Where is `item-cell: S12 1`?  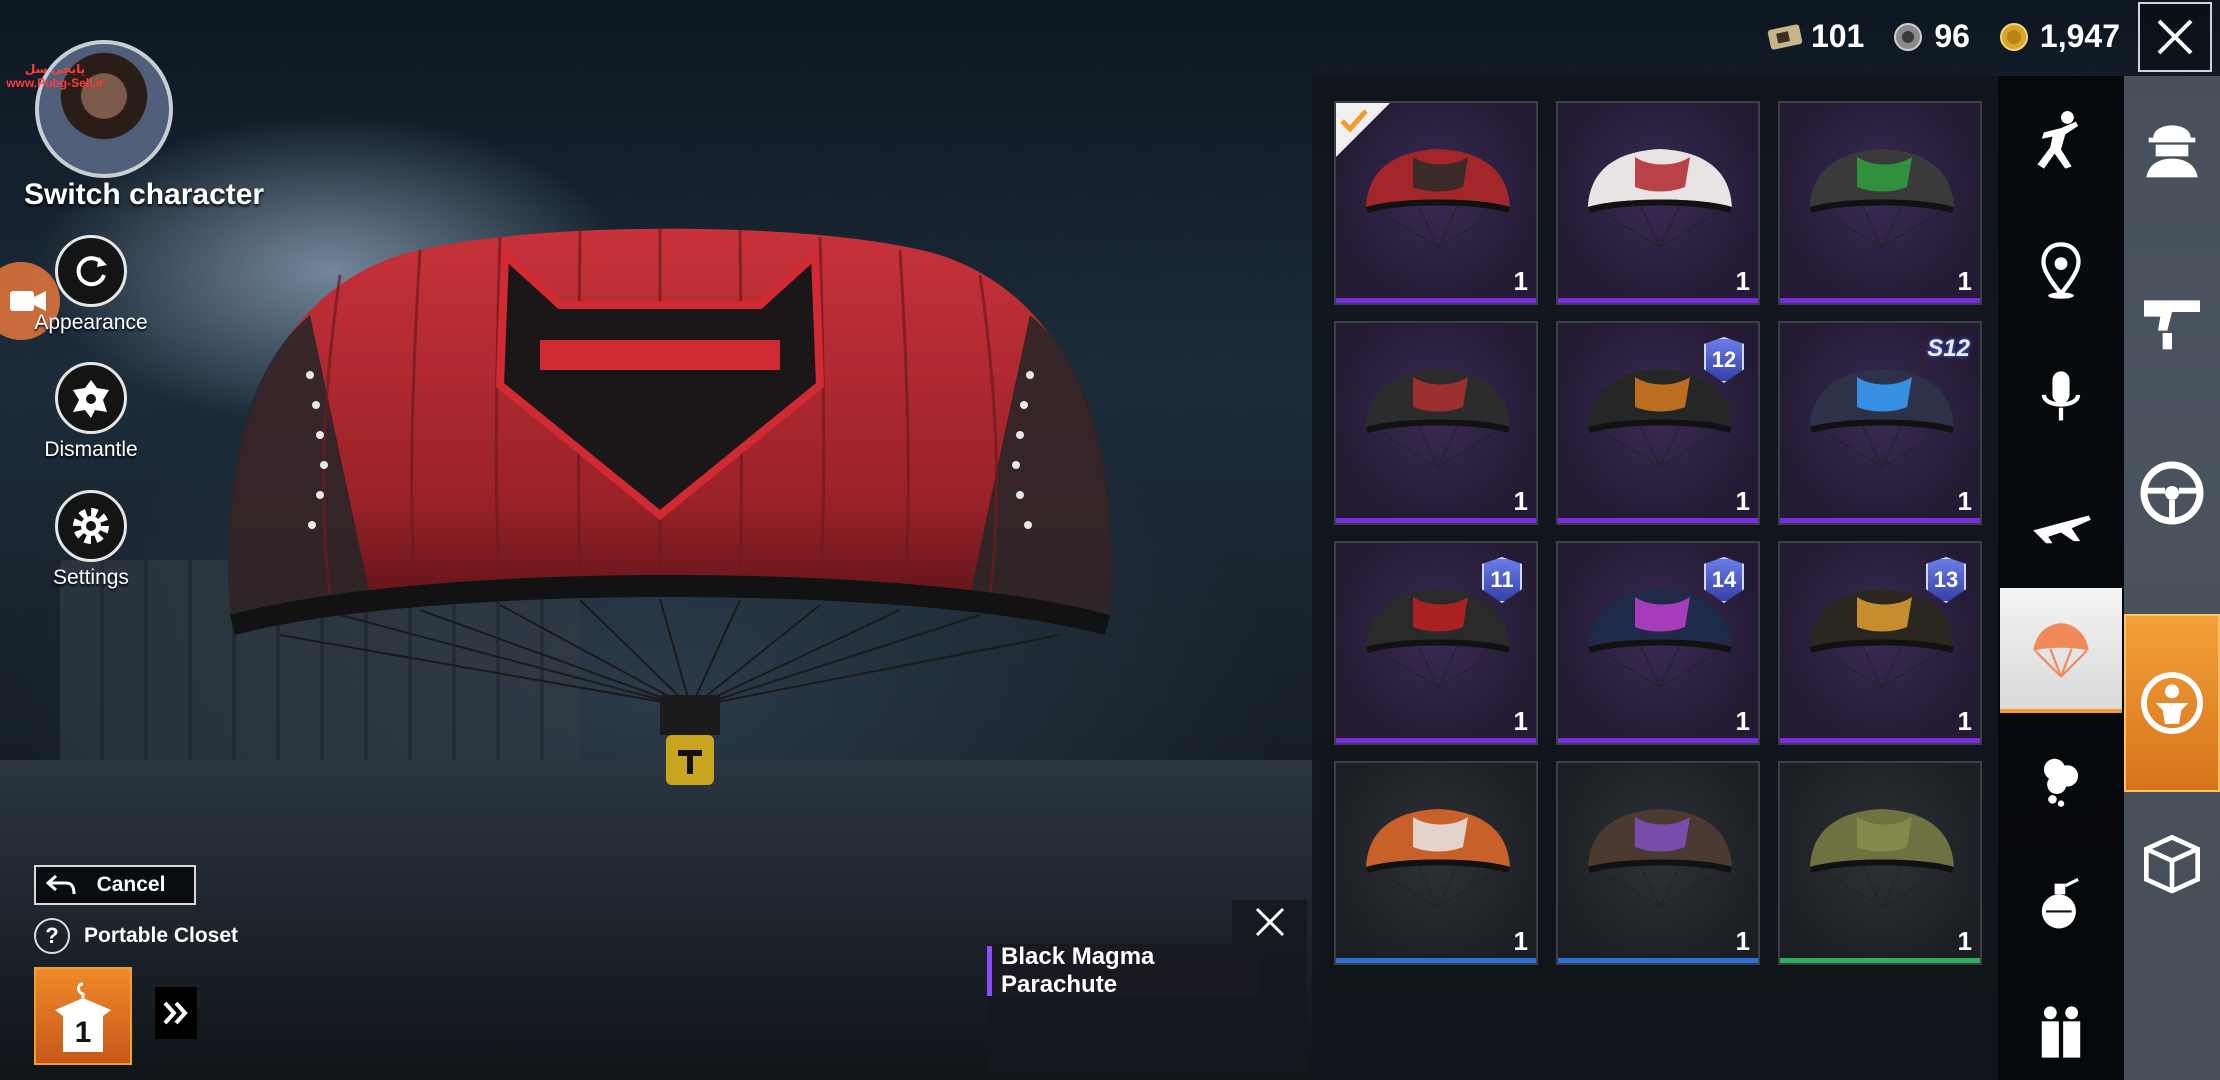
item-cell: S12 1 is located at coordinates (1880, 423).